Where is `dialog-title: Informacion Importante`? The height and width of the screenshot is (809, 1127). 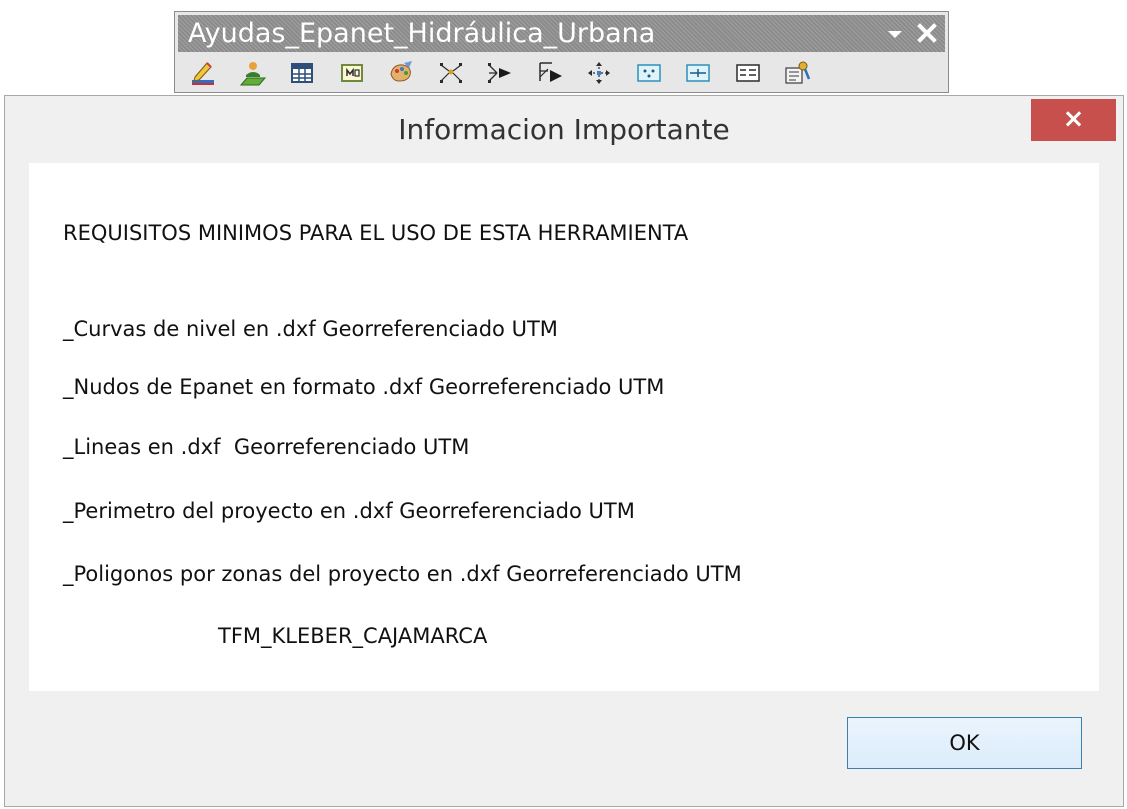
dialog-title: Informacion Importante is located at coordinates (564, 129).